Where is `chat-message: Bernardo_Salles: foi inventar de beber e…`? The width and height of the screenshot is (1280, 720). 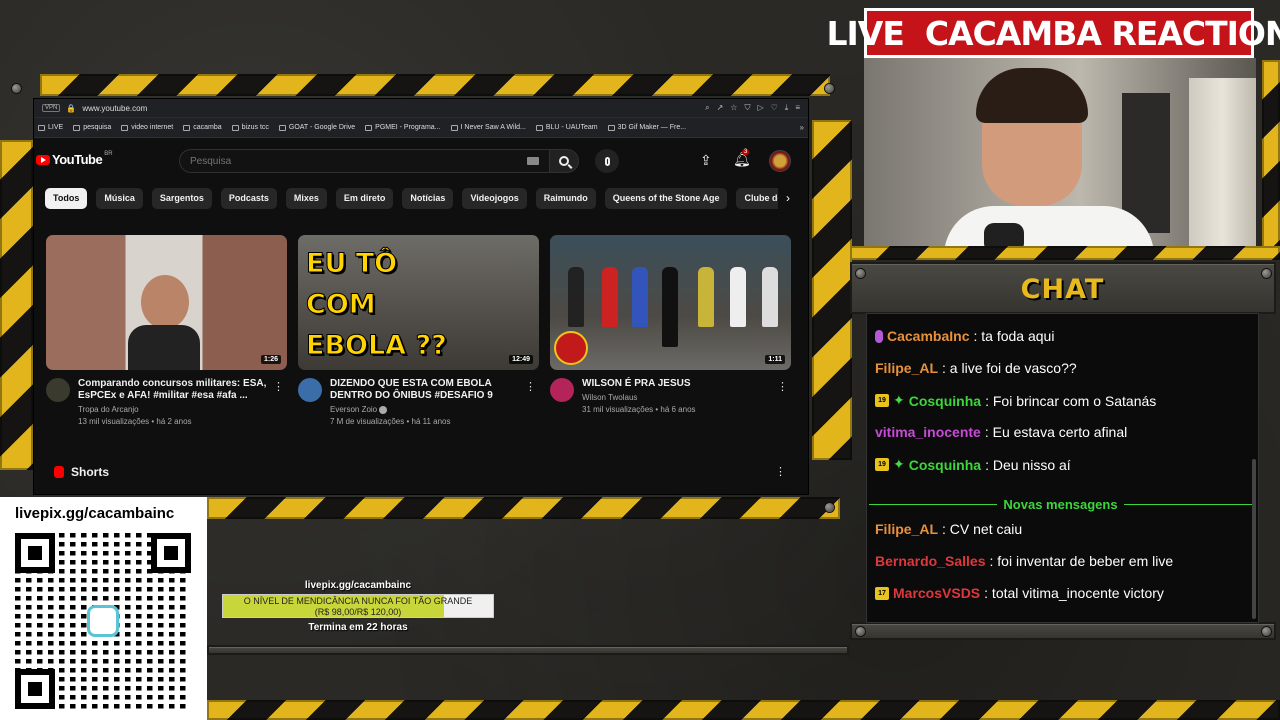 chat-message: Bernardo_Salles: foi inventar de beber e… is located at coordinates (1024, 561).